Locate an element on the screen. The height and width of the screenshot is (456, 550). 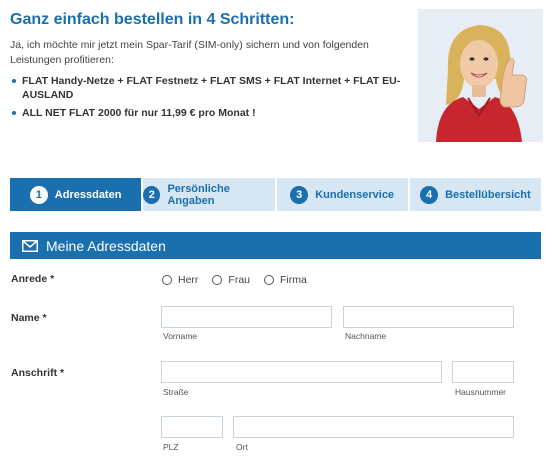
section-title: Meine Adressdaten is located at coordinates (106, 245).